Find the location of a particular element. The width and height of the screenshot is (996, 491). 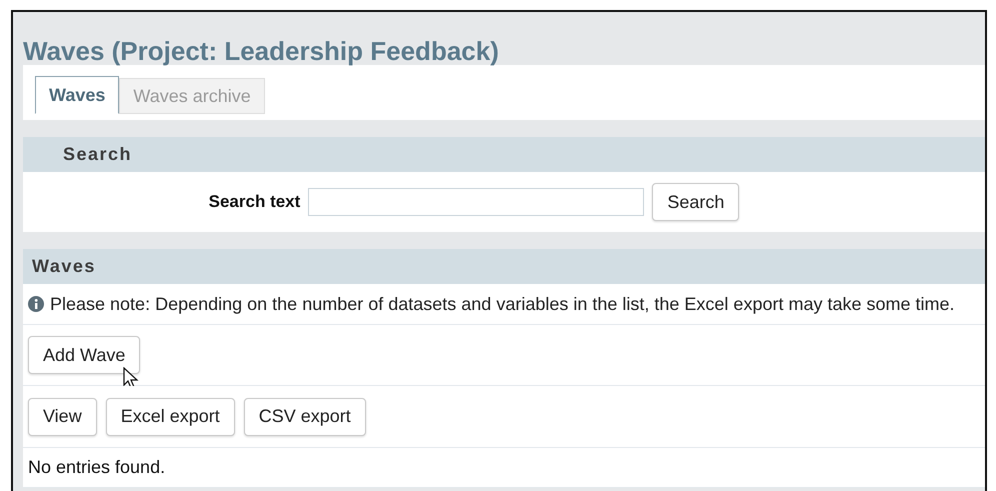

search-button: Search is located at coordinates (696, 202).